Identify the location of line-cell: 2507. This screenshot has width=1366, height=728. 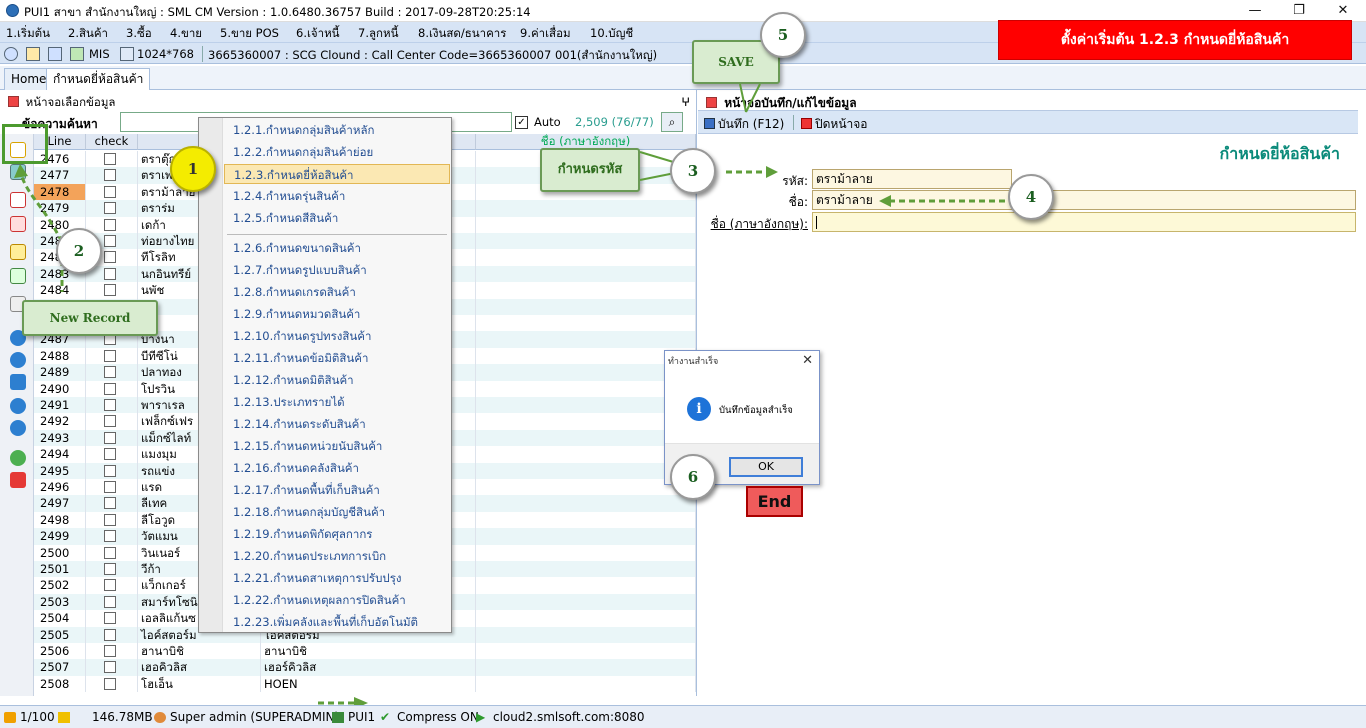
(60, 667).